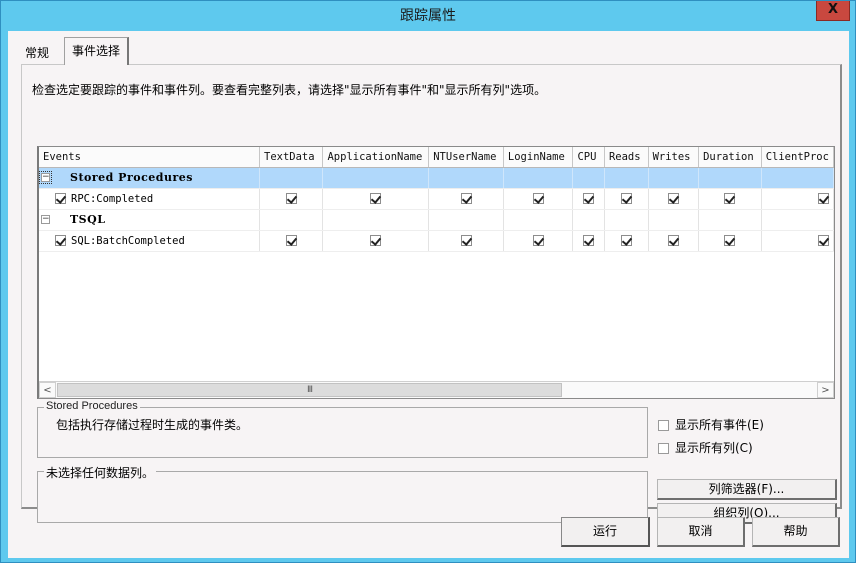 This screenshot has height=567, width=862. I want to click on column-header-ntusername: NTUserName, so click(466, 157).